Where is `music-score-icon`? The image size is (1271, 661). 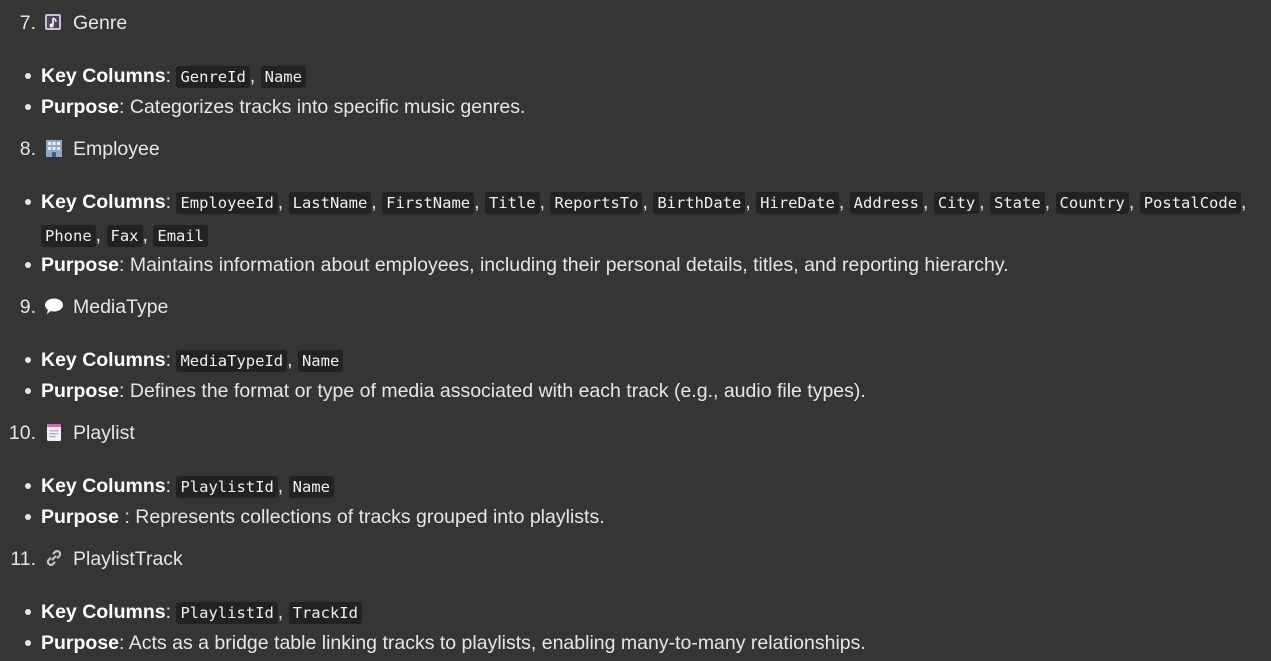
music-score-icon is located at coordinates (53, 22).